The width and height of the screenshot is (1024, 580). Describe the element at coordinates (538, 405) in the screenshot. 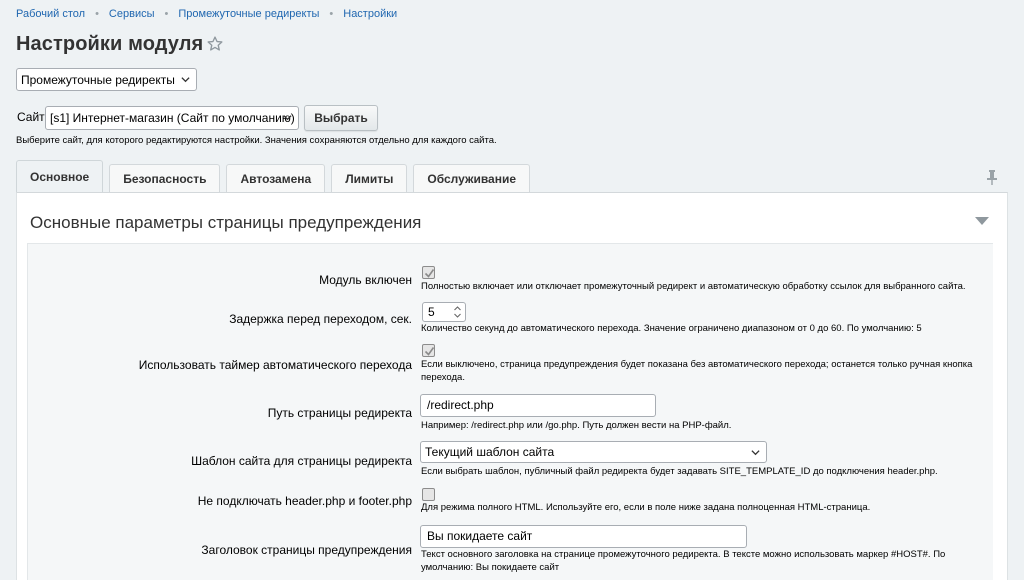

I see `redirect-path-input: /redirect.php` at that location.